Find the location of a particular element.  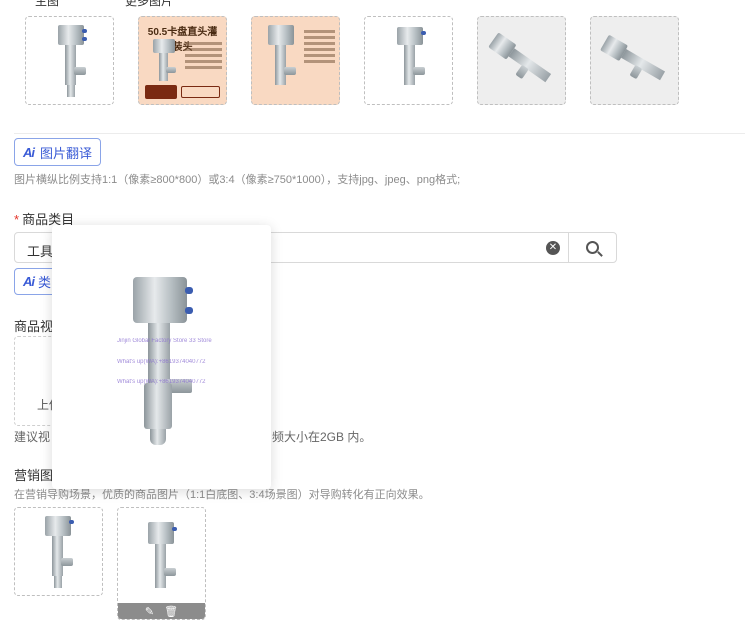

marketing-title: 营销图 is located at coordinates (34, 475).